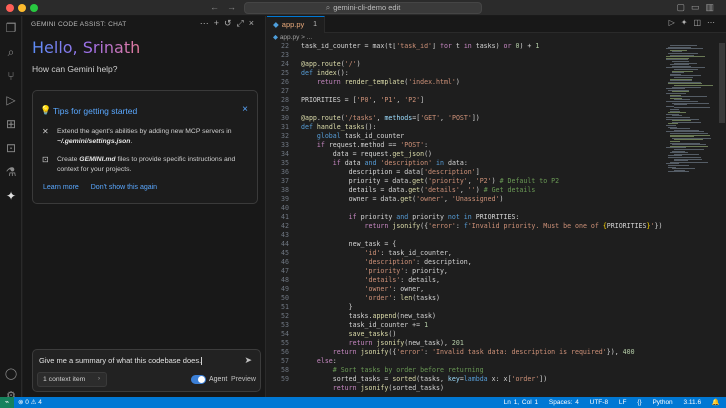  What do you see at coordinates (254, 23) in the screenshot?
I see `close-icon: ×` at bounding box center [254, 23].